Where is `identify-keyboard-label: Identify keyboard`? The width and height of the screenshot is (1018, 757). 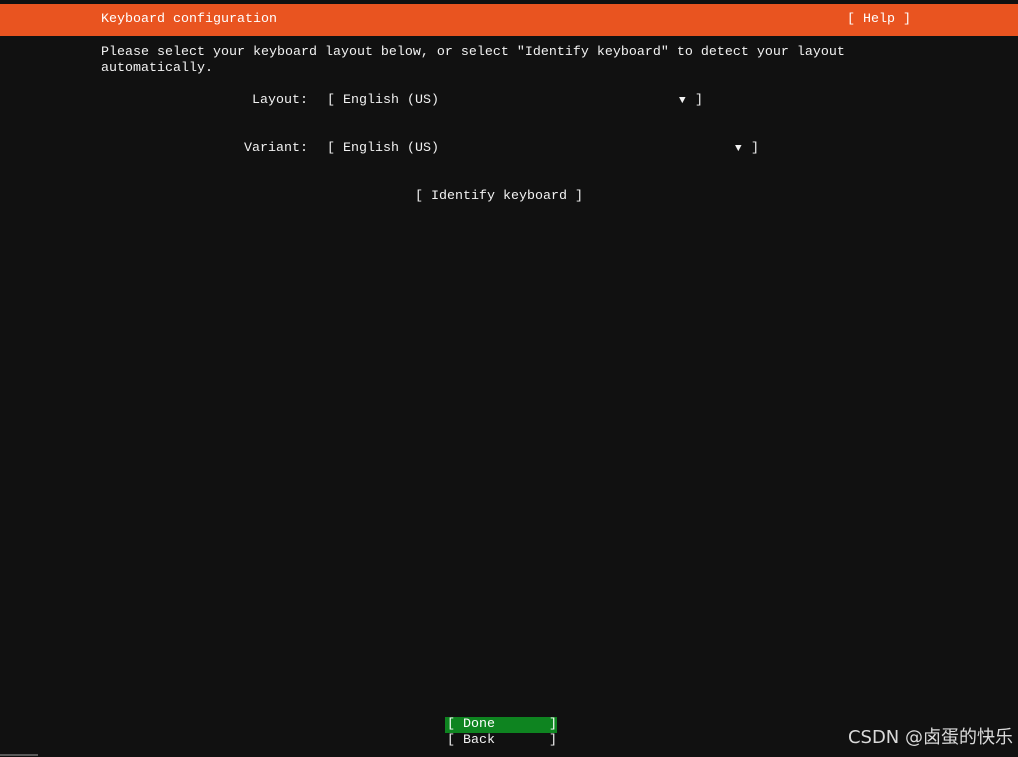 identify-keyboard-label: Identify keyboard is located at coordinates (499, 196).